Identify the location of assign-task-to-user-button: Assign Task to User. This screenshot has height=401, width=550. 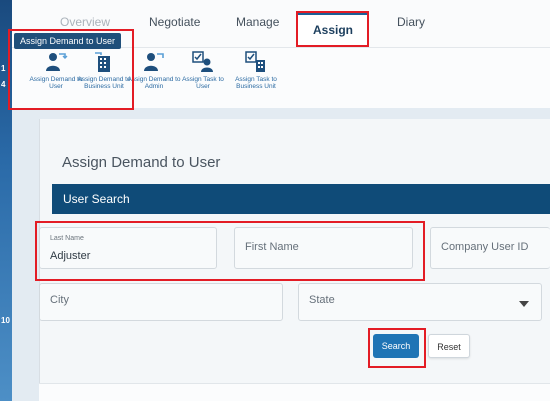
(203, 70).